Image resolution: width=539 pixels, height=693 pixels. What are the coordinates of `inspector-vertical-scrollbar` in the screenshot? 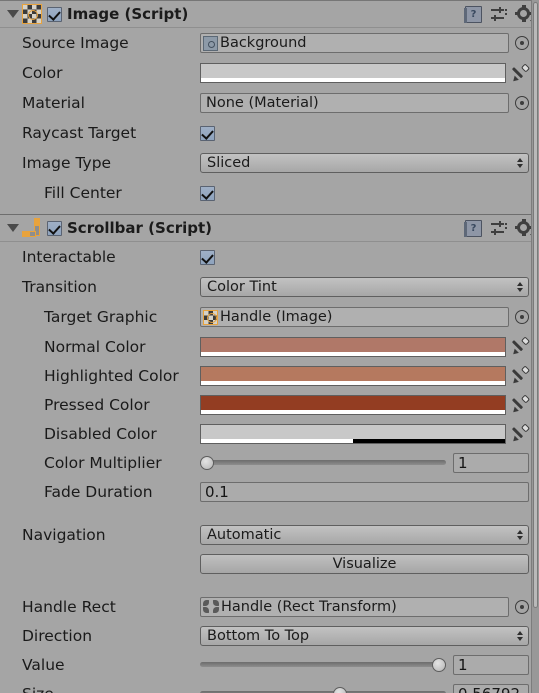 It's located at (535, 346).